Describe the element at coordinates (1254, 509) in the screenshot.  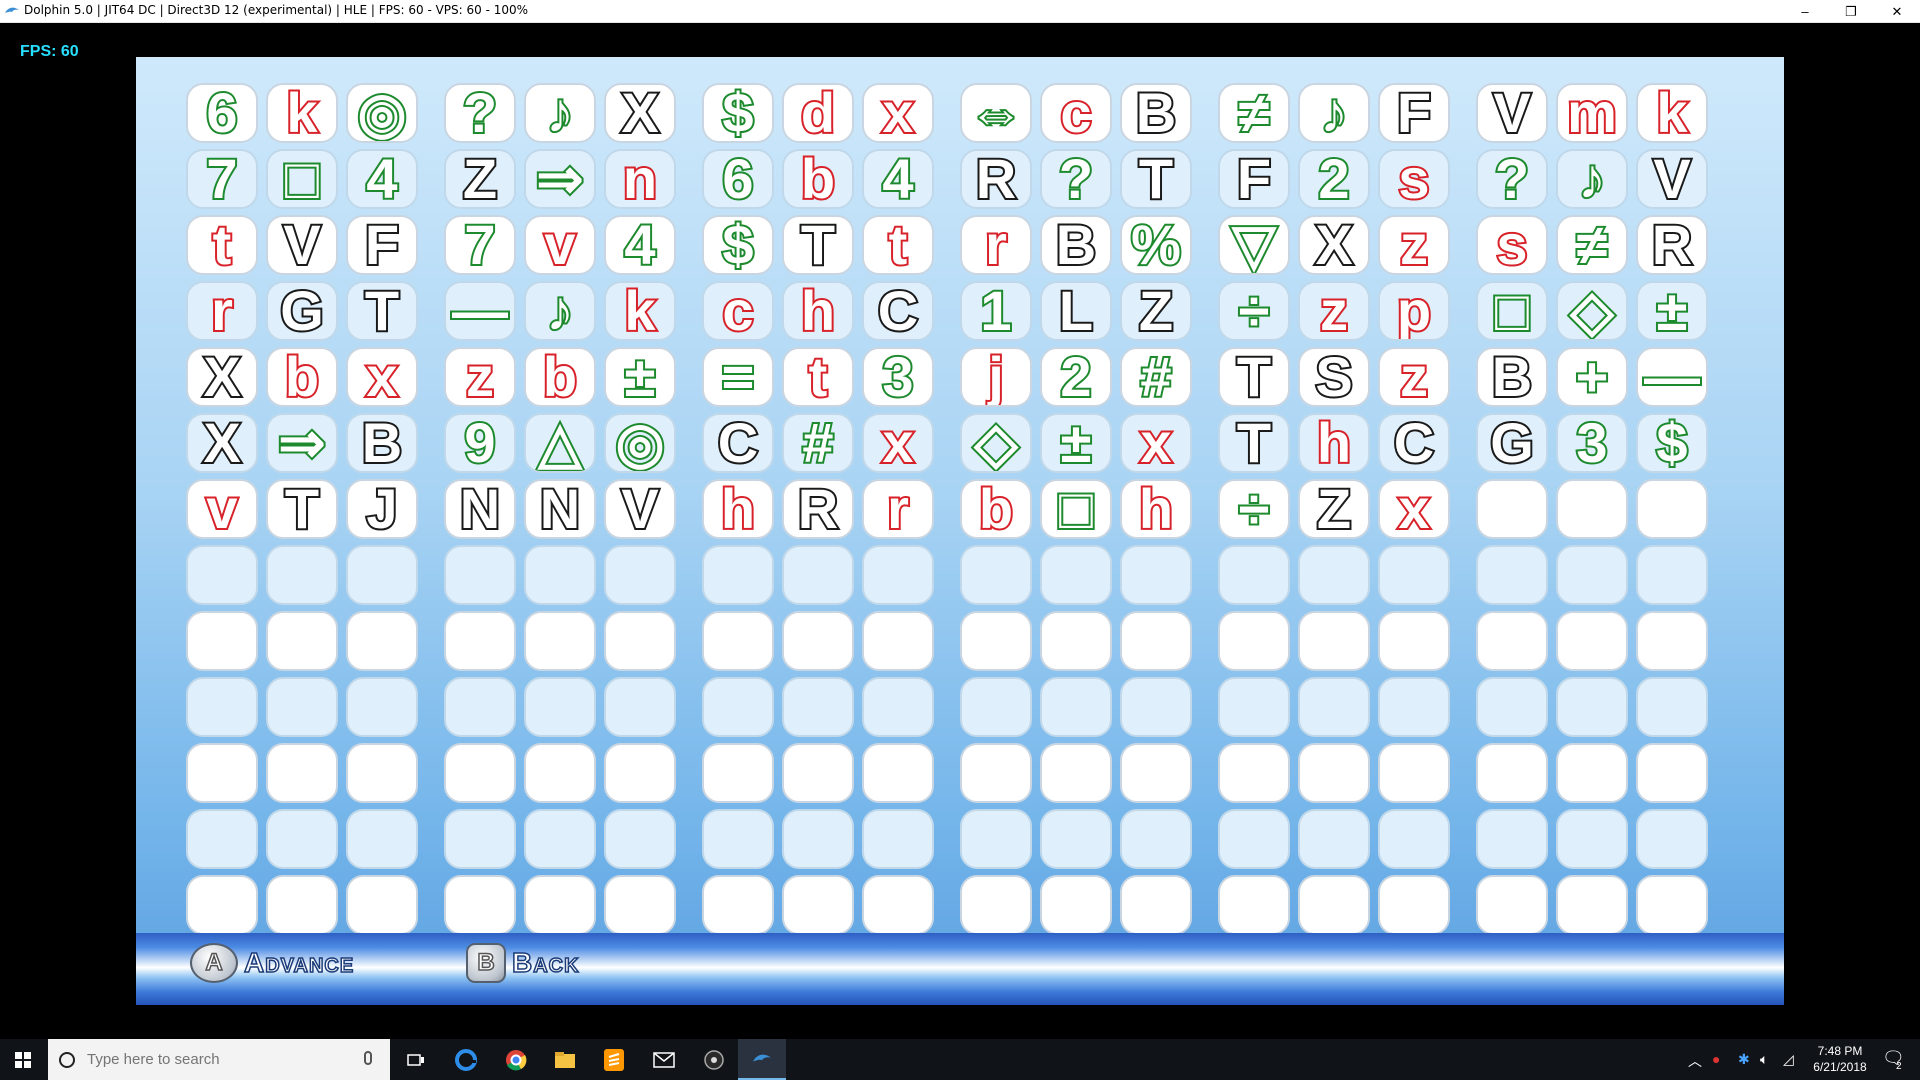
I see `grid-cell: ÷` at that location.